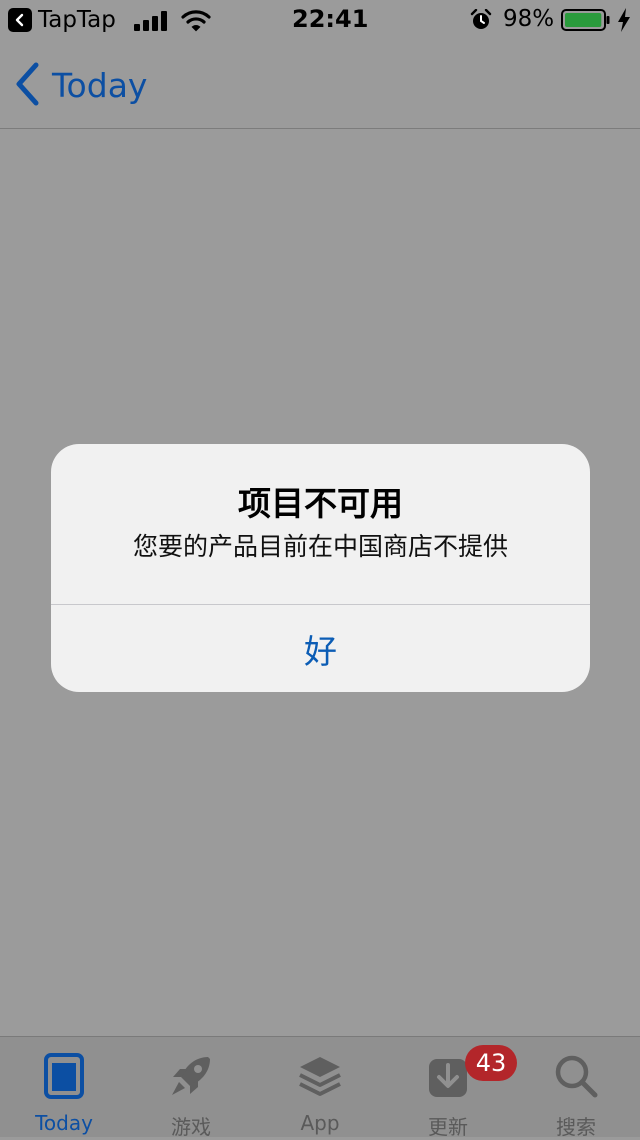 This screenshot has height=1140, width=640. What do you see at coordinates (624, 22) in the screenshot?
I see `charge-icon` at bounding box center [624, 22].